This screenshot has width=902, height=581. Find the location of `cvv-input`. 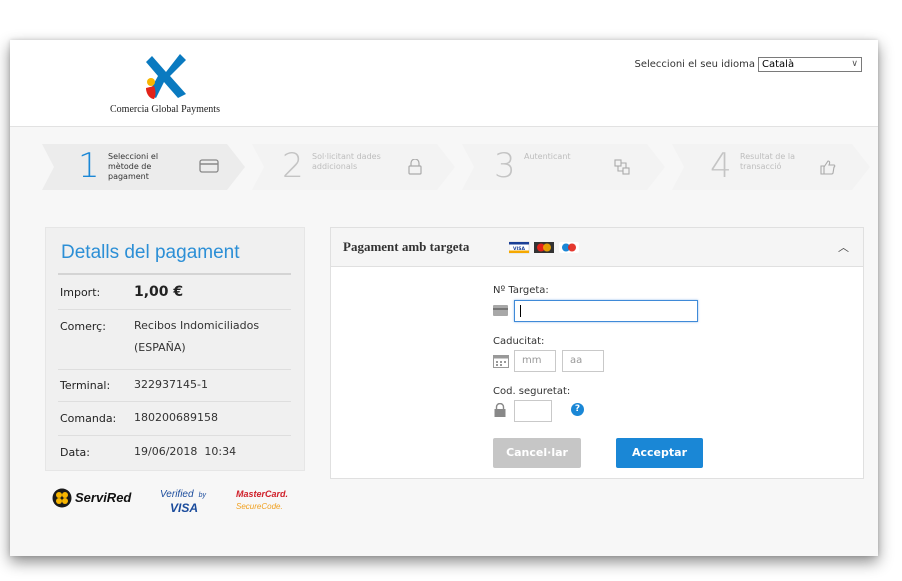

cvv-input is located at coordinates (533, 411).